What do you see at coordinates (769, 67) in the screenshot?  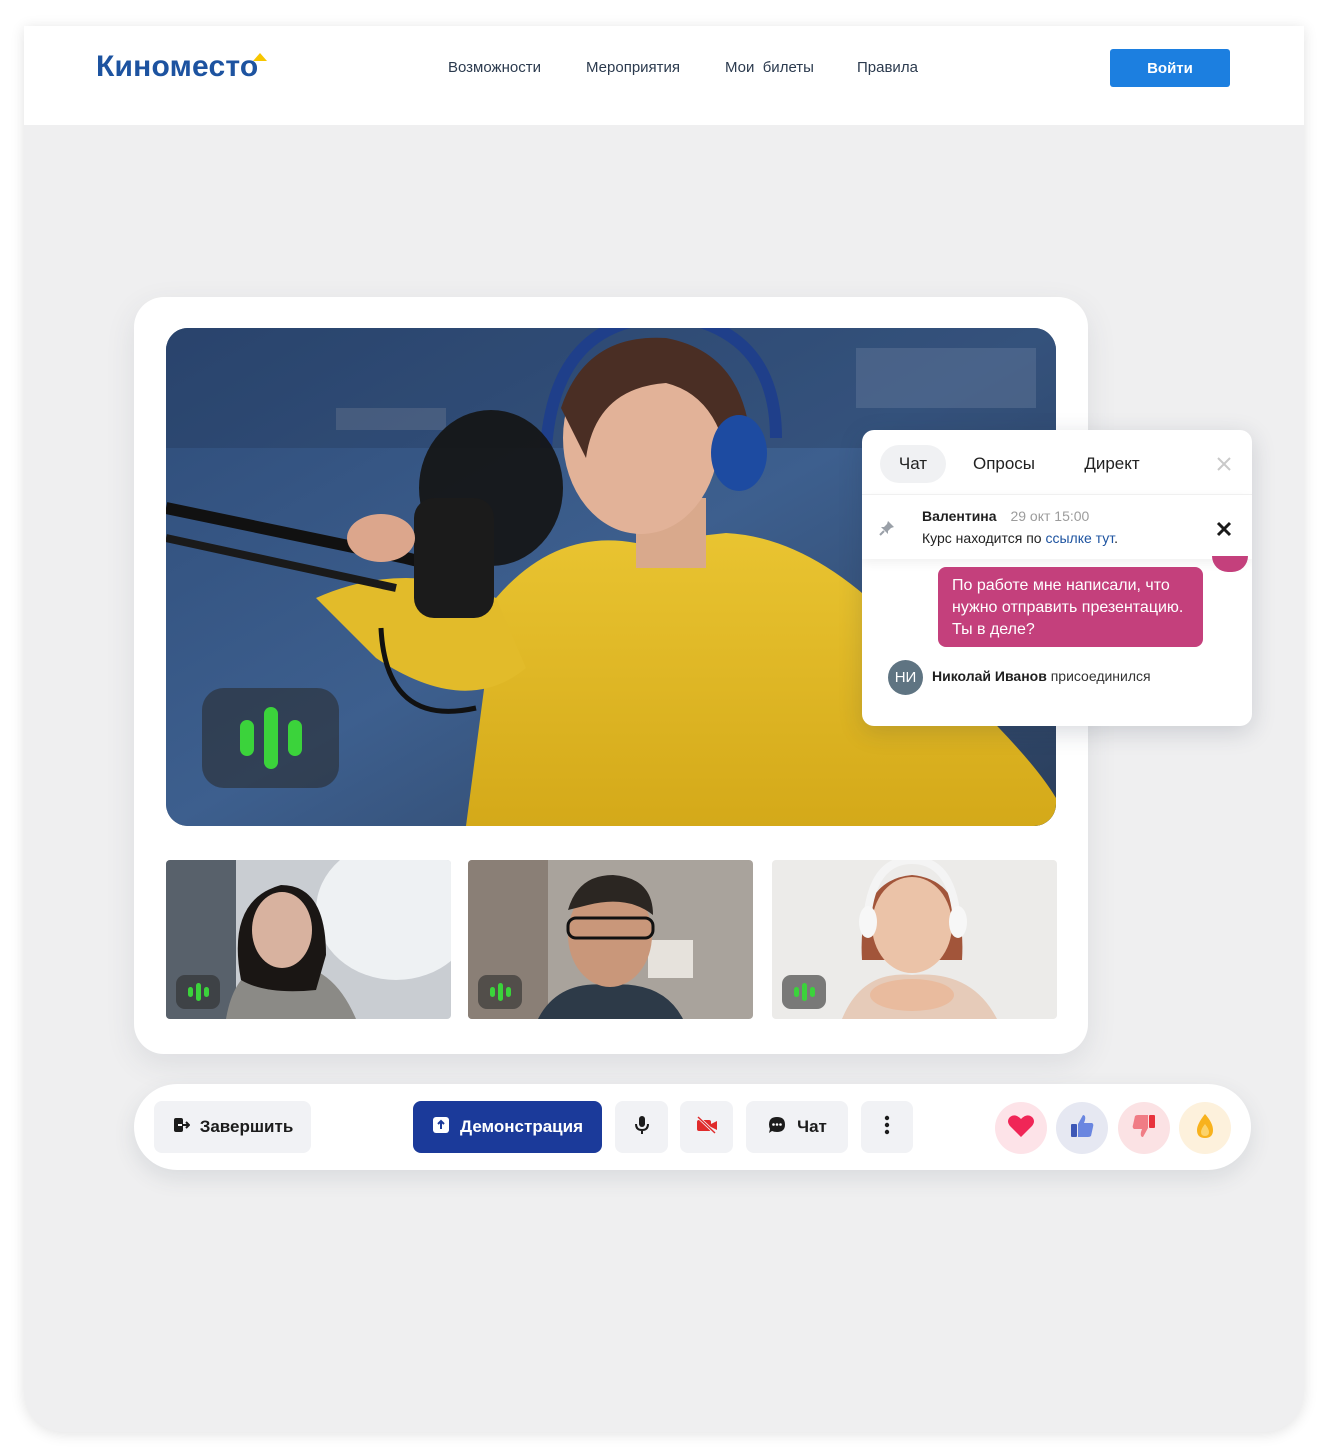 I see `nav-link-my-tickets: Мои билеты` at bounding box center [769, 67].